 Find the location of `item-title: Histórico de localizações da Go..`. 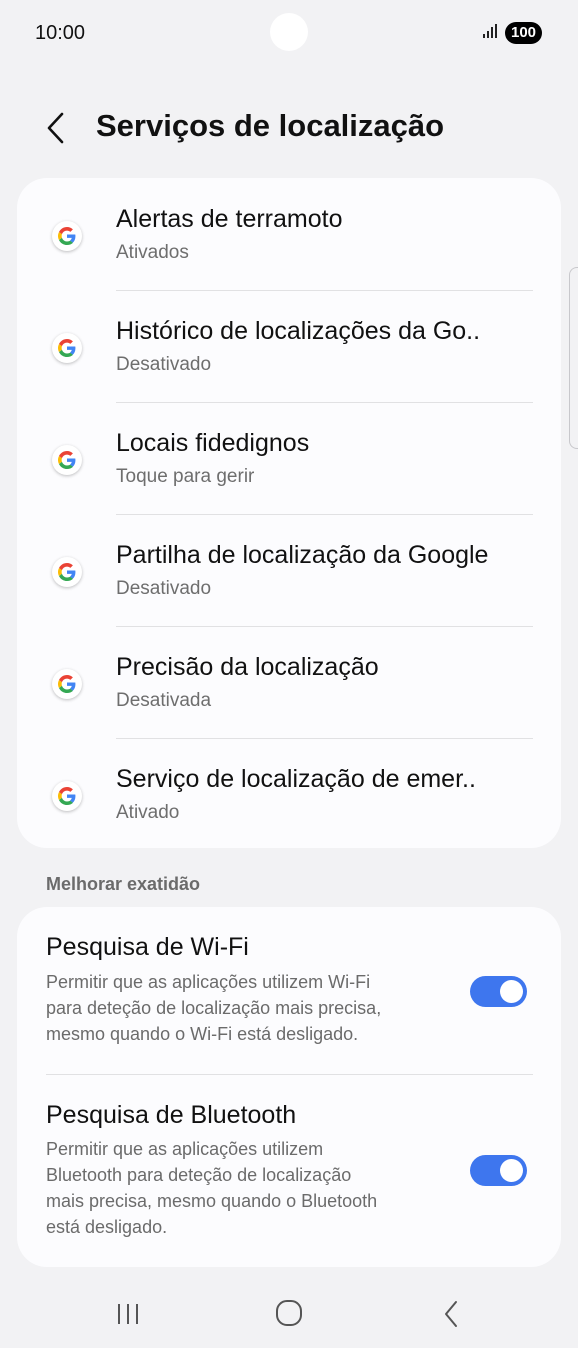

item-title: Histórico de localizações da Go.. is located at coordinates (298, 331).